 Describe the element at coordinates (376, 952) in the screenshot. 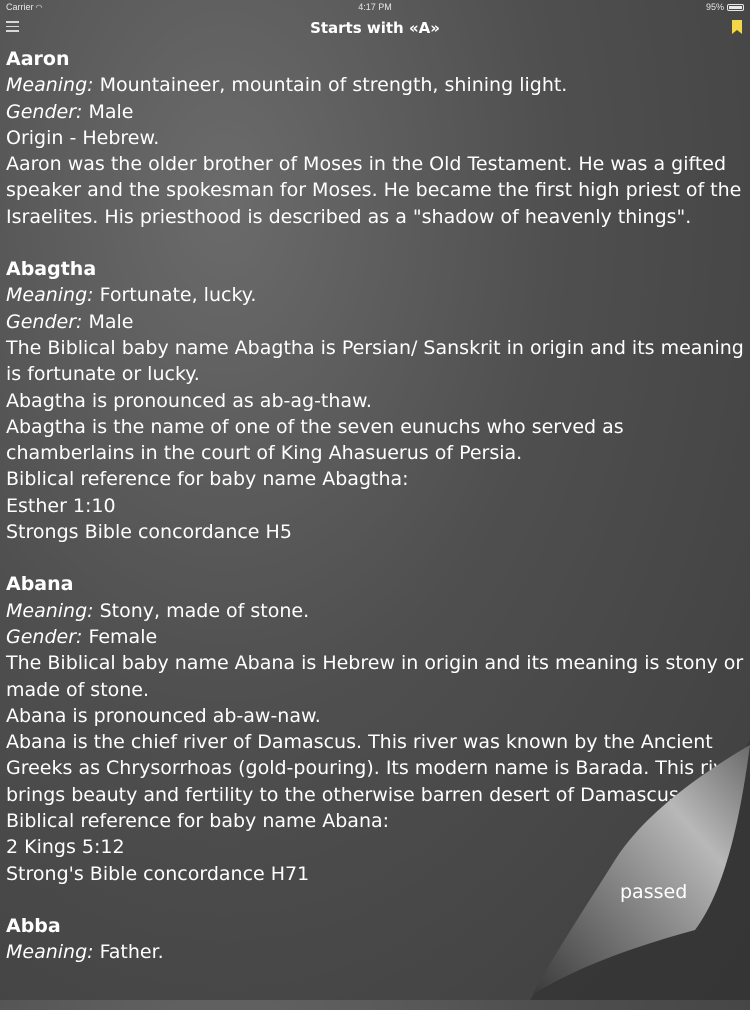

I see `meaning-line: Meaning: Father.` at that location.